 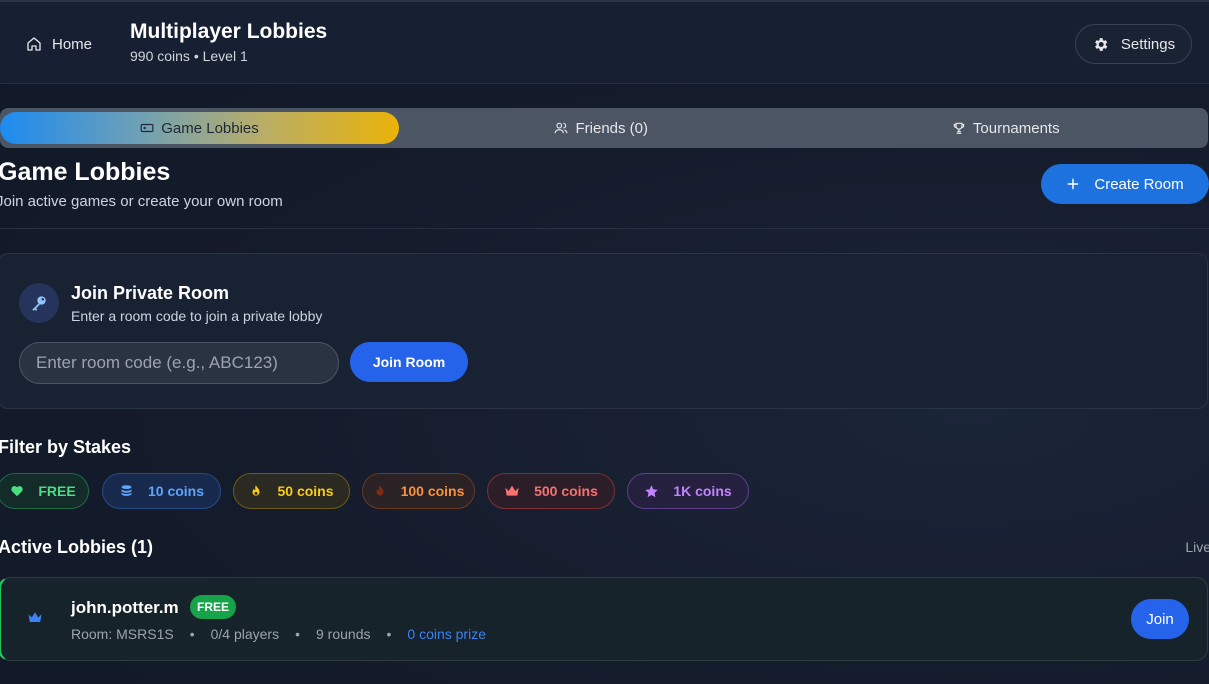 I want to click on chip-label: 10 coins, so click(x=176, y=491).